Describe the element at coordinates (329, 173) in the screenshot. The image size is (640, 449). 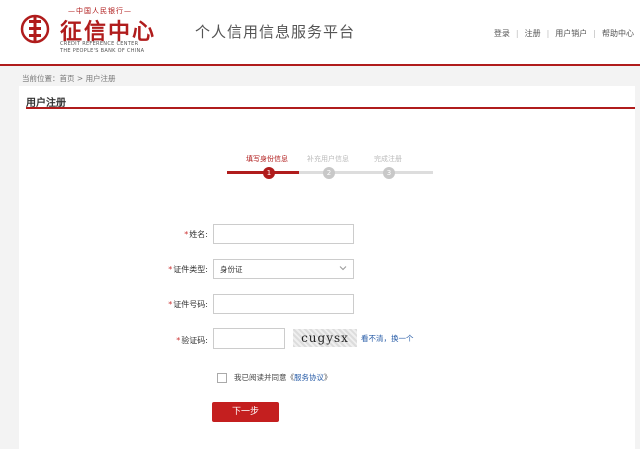
I see `step-2-marker: 2` at that location.